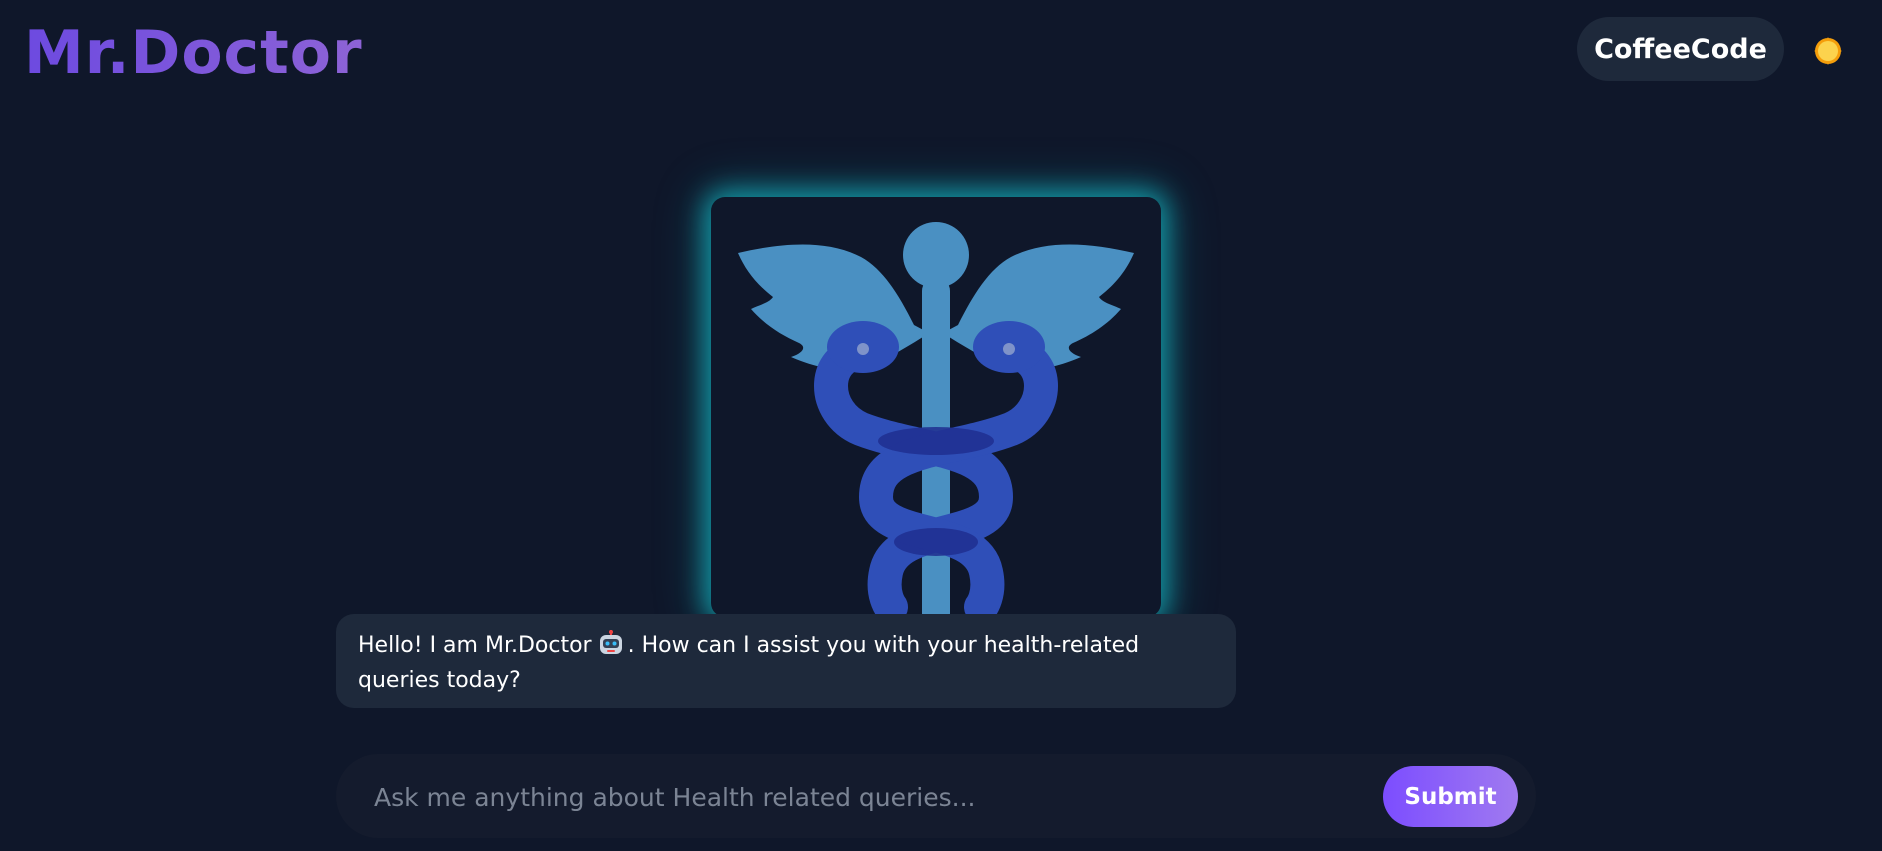 The width and height of the screenshot is (1882, 851). Describe the element at coordinates (863, 349) in the screenshot. I see `left-snake-eye` at that location.